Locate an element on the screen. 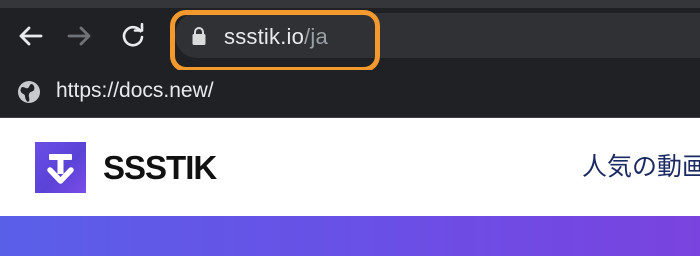  globe-icon is located at coordinates (29, 92).